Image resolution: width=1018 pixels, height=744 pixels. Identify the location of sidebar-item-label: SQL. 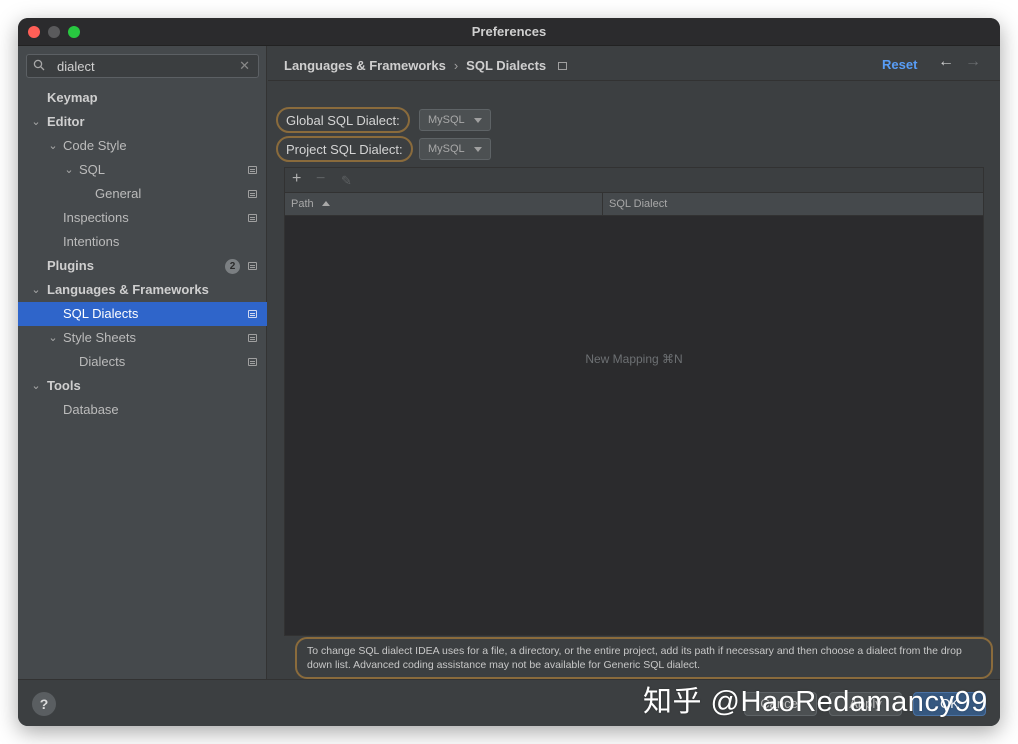
(92, 169).